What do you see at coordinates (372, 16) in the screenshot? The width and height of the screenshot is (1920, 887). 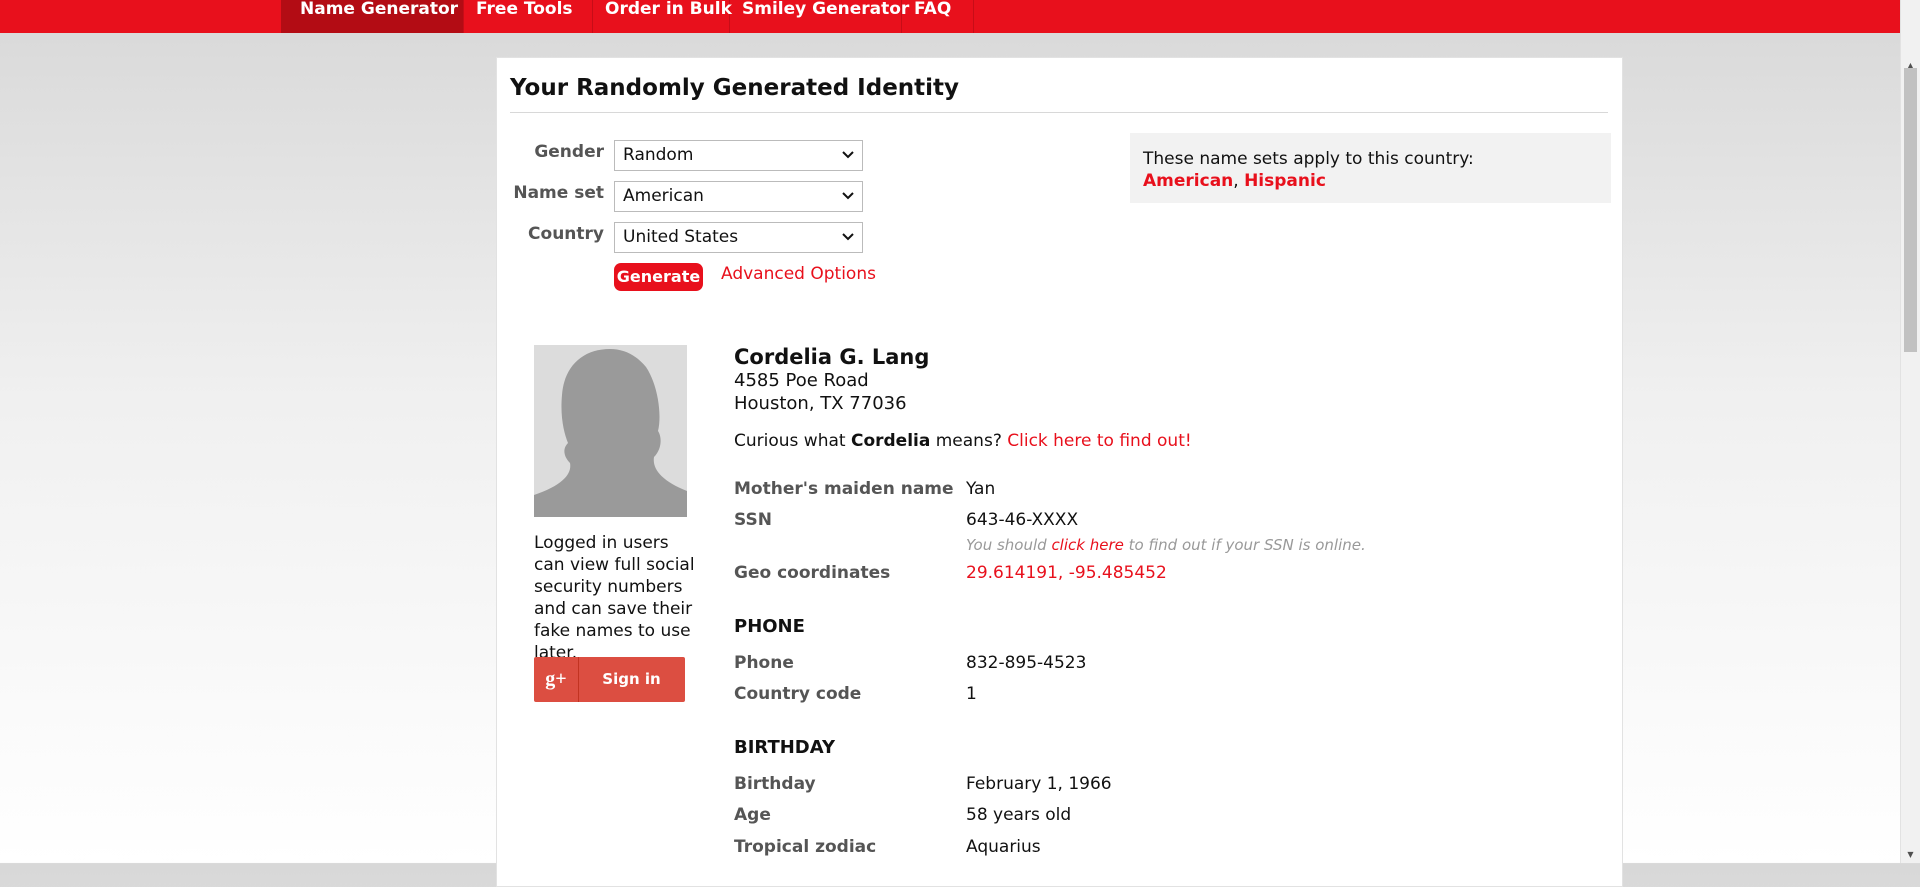 I see `nav-item-name-generator: Name Generator` at bounding box center [372, 16].